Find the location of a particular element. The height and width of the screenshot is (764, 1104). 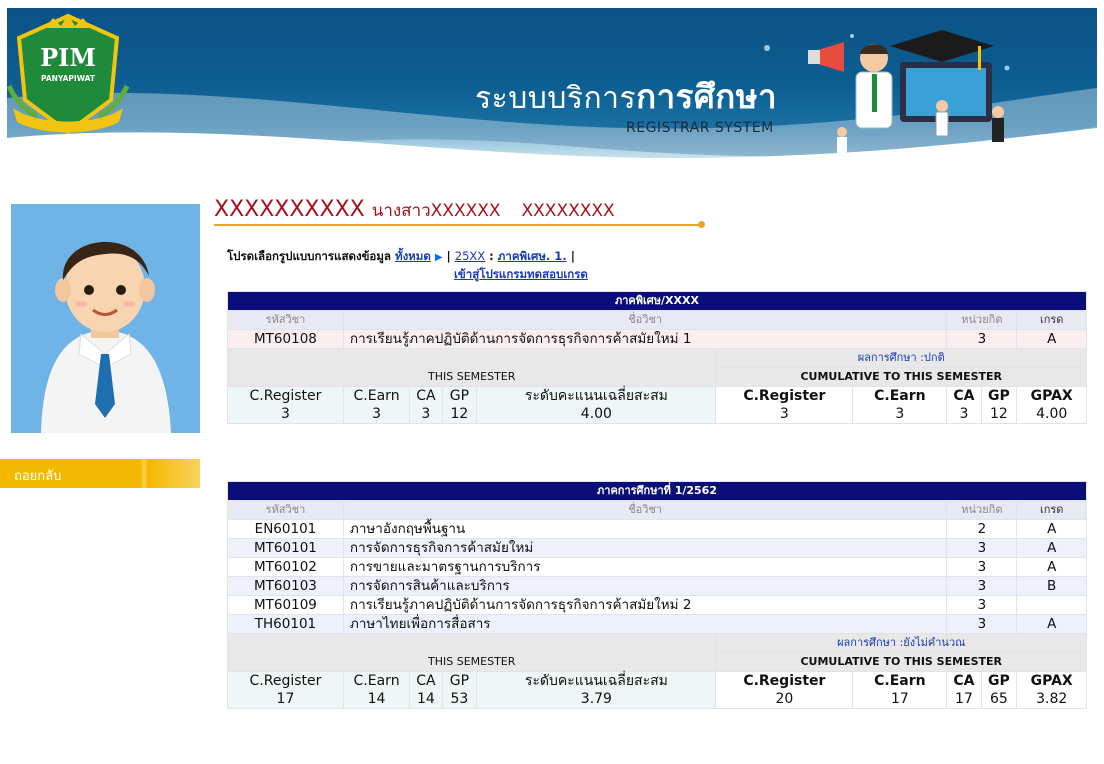

student-id: XXXXXXXXXX is located at coordinates (289, 209).